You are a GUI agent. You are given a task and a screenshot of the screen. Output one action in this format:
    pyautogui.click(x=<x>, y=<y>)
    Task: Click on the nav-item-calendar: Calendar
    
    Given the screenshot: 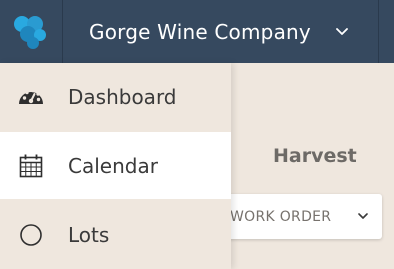 What is the action you would take?
    pyautogui.click(x=115, y=165)
    